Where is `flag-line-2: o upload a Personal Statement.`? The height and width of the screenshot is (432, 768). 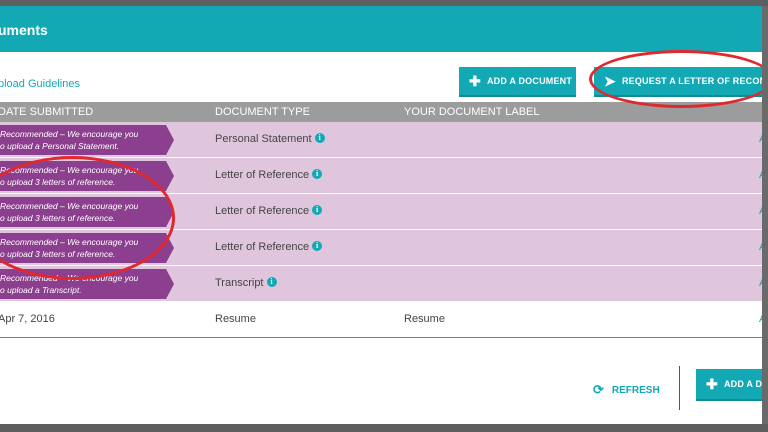 flag-line-2: o upload a Personal Statement. is located at coordinates (60, 146).